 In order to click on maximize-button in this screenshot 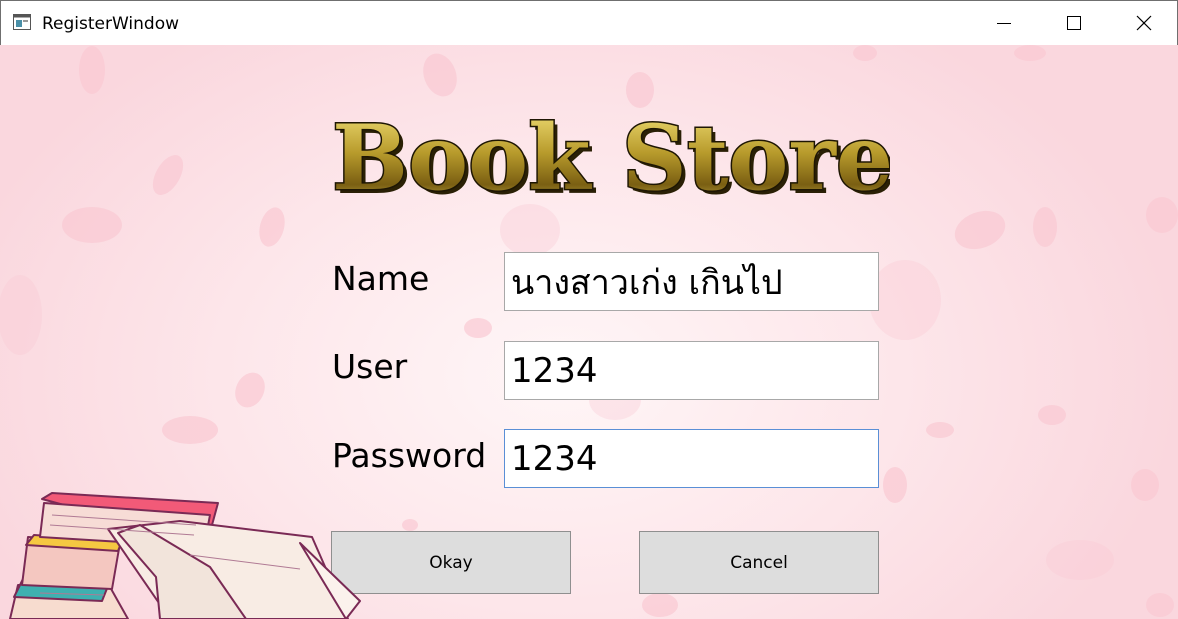, I will do `click(1074, 23)`.